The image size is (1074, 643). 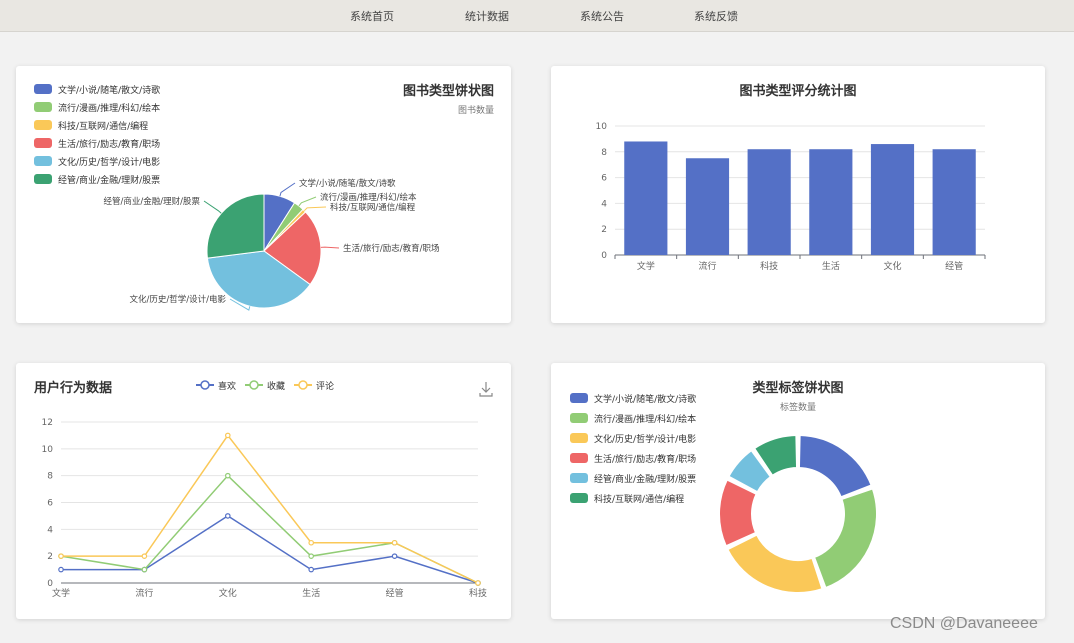 I want to click on chart-title: 用户行为数据, so click(x=72, y=388).